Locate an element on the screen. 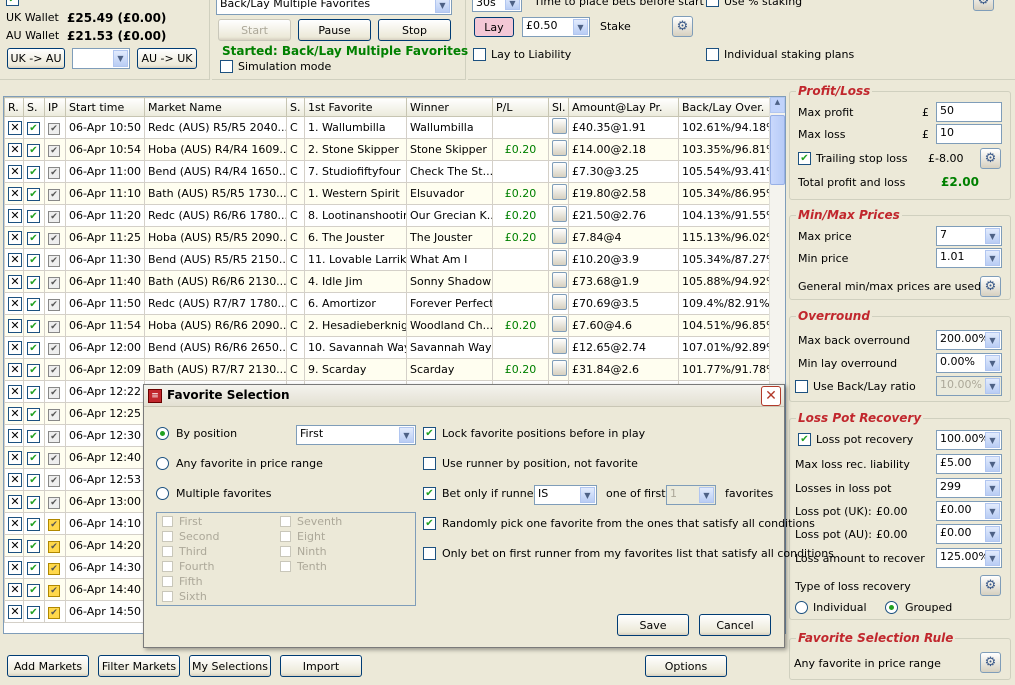  max-loss-input: 10 is located at coordinates (969, 134).